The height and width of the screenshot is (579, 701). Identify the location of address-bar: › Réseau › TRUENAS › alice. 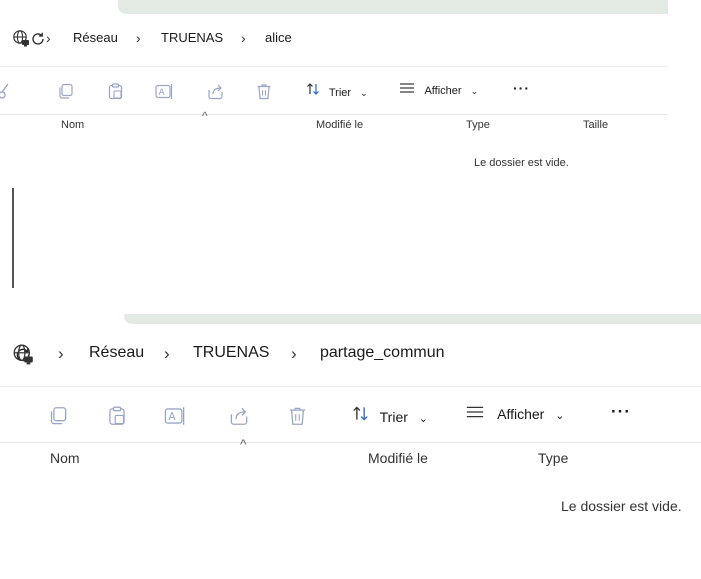
(298, 38).